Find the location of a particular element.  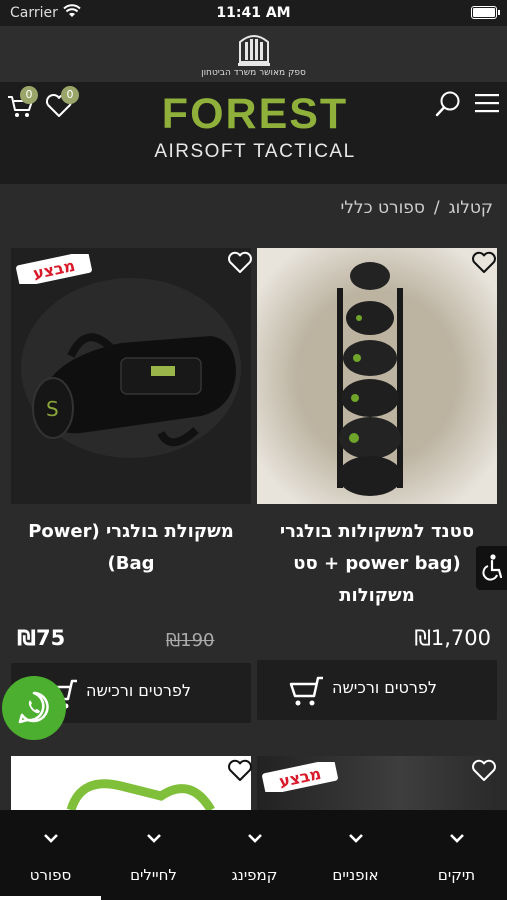

bottom-category-nav: תיקים אופניים קמפינג לחיילים ספורט is located at coordinates (253, 855).